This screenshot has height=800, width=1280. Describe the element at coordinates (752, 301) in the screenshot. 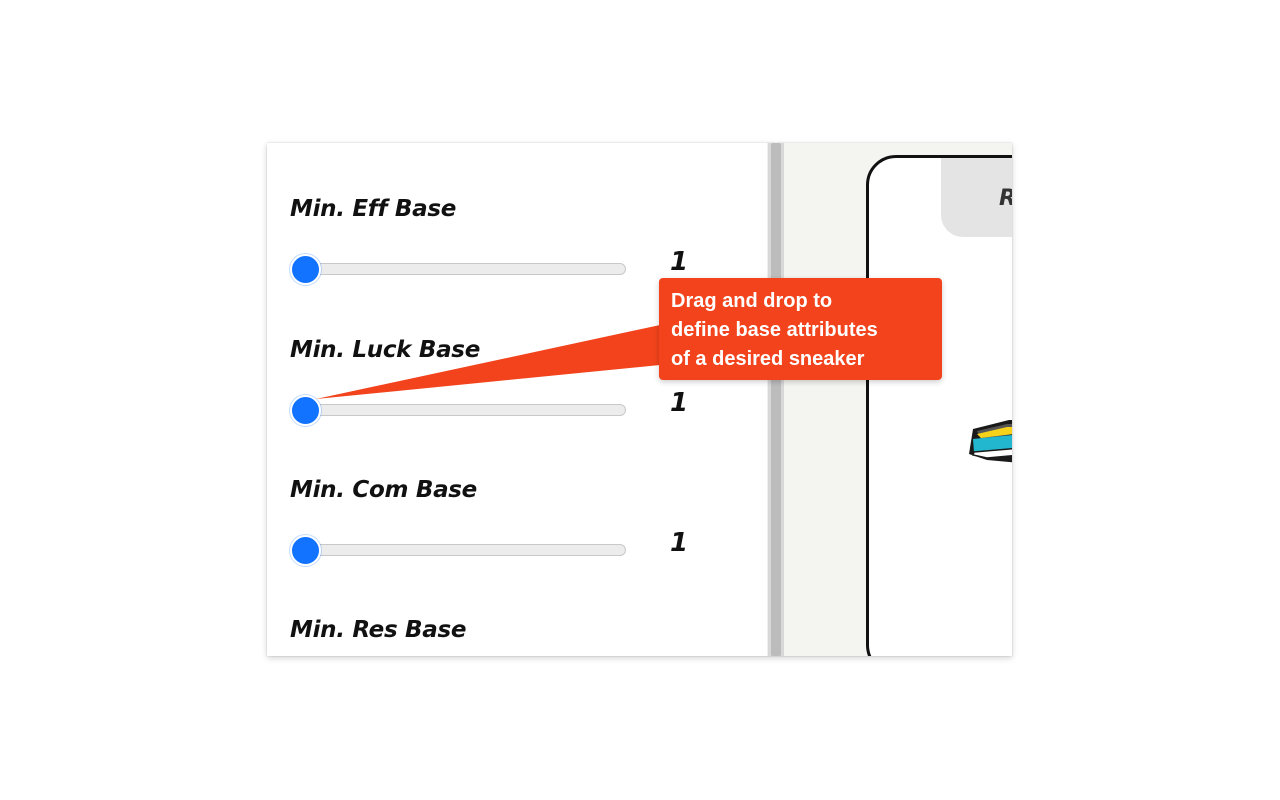

I see `tooltip-line: Drag and drop to` at that location.